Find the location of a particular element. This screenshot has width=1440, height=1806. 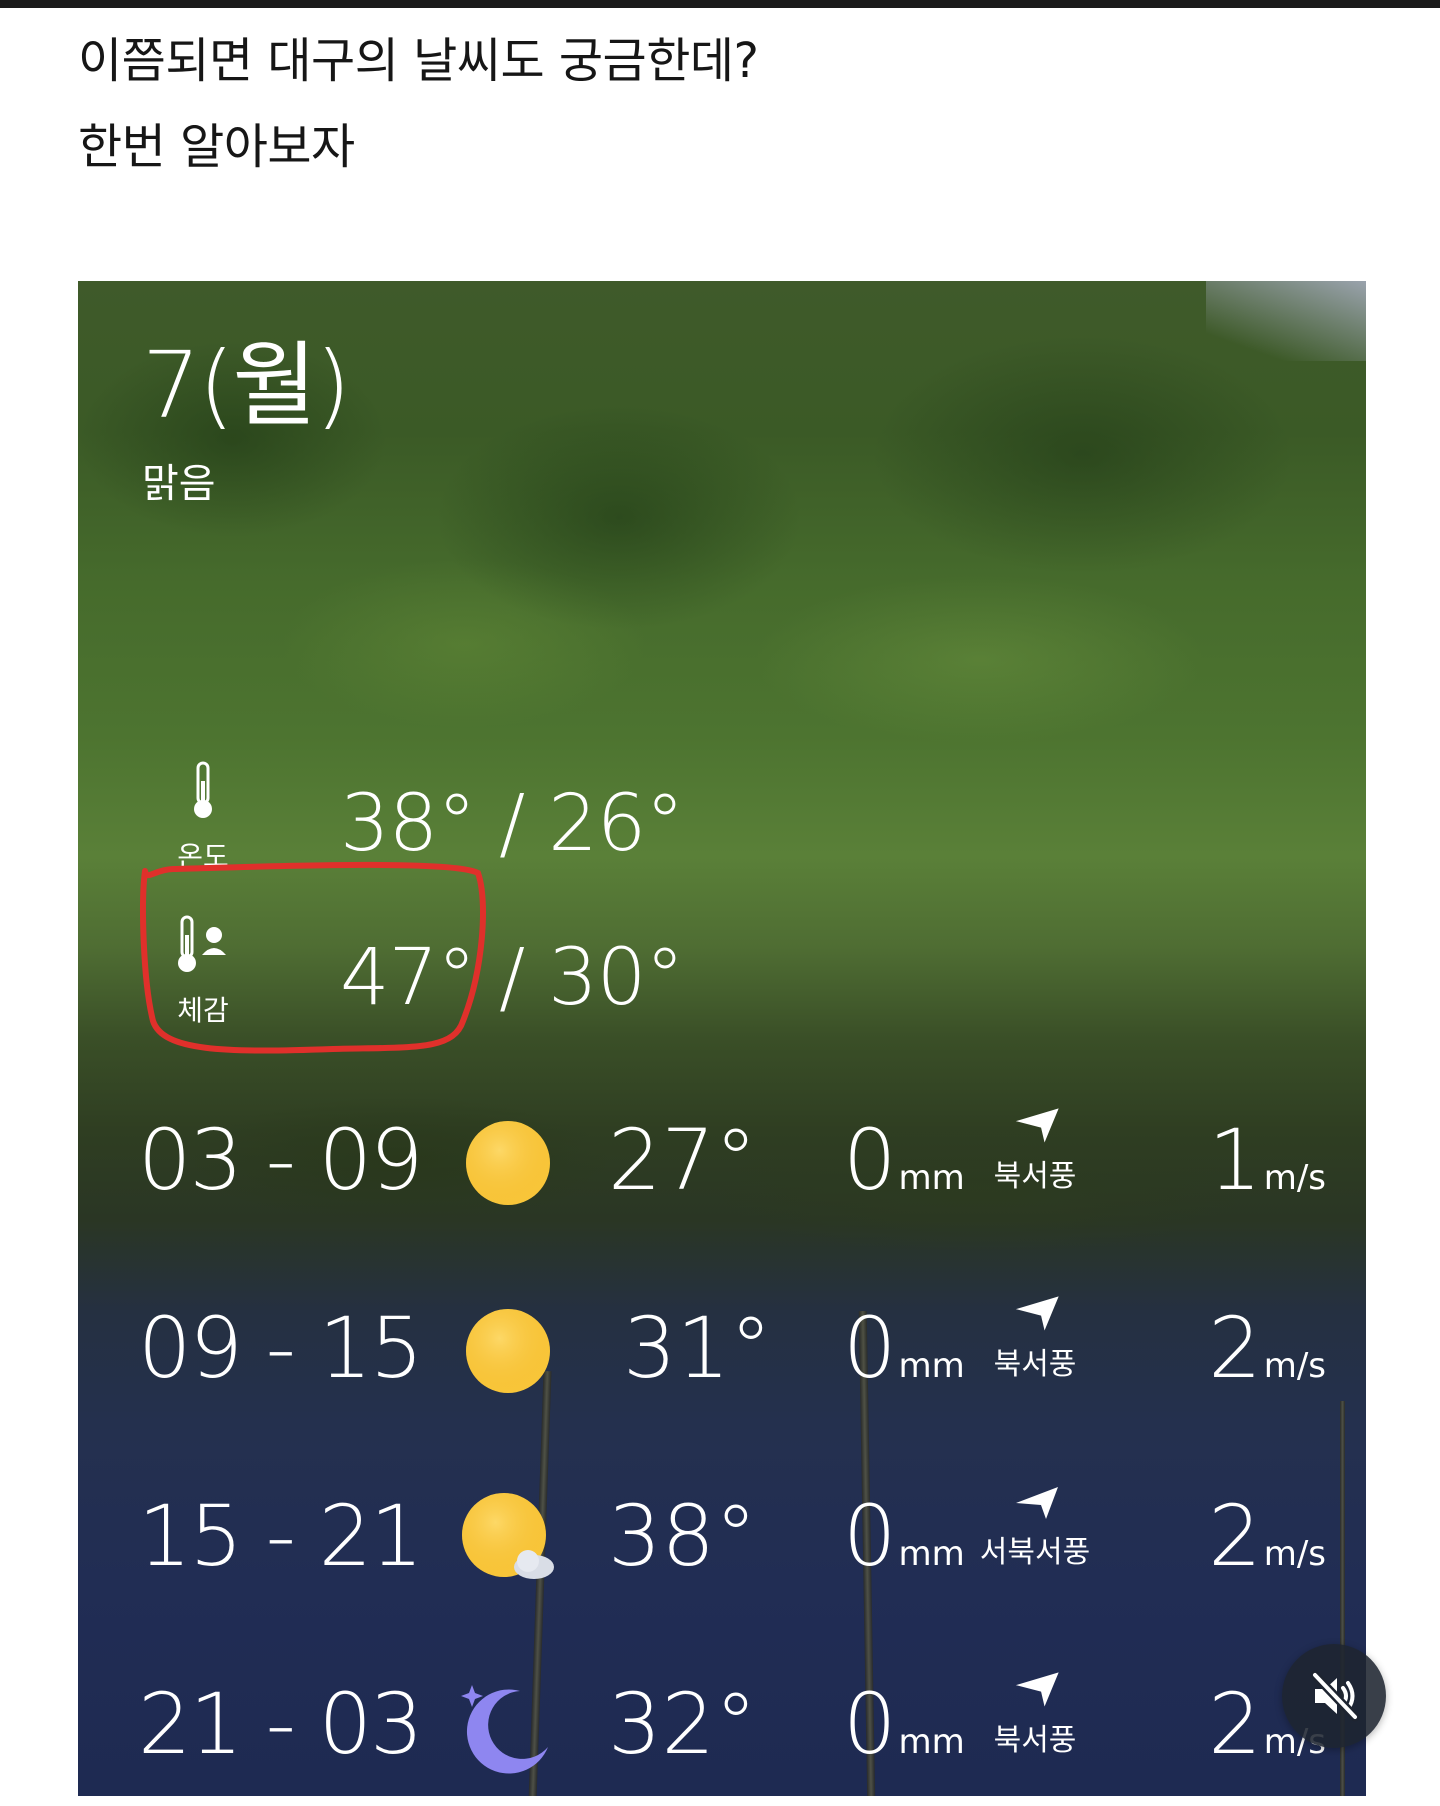

mute-button is located at coordinates (1334, 1696).